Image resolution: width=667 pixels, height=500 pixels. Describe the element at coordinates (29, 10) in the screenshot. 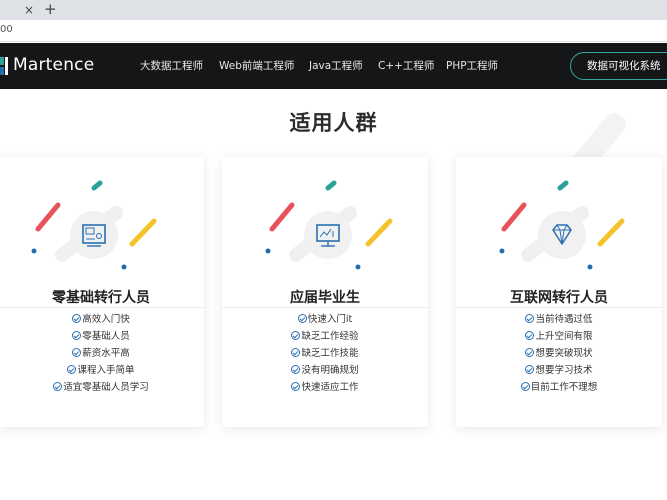

I see `tab-close-icon: ×` at that location.